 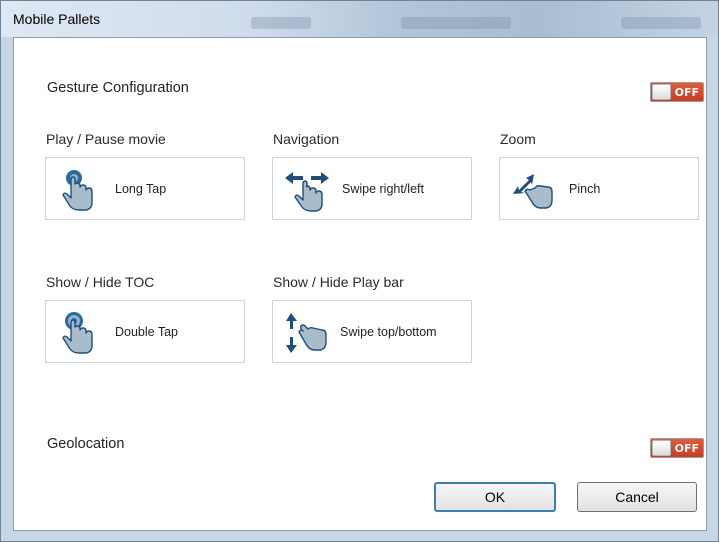 What do you see at coordinates (100, 282) in the screenshot?
I see `show-hide-toc-label: Show / Hide TOC` at bounding box center [100, 282].